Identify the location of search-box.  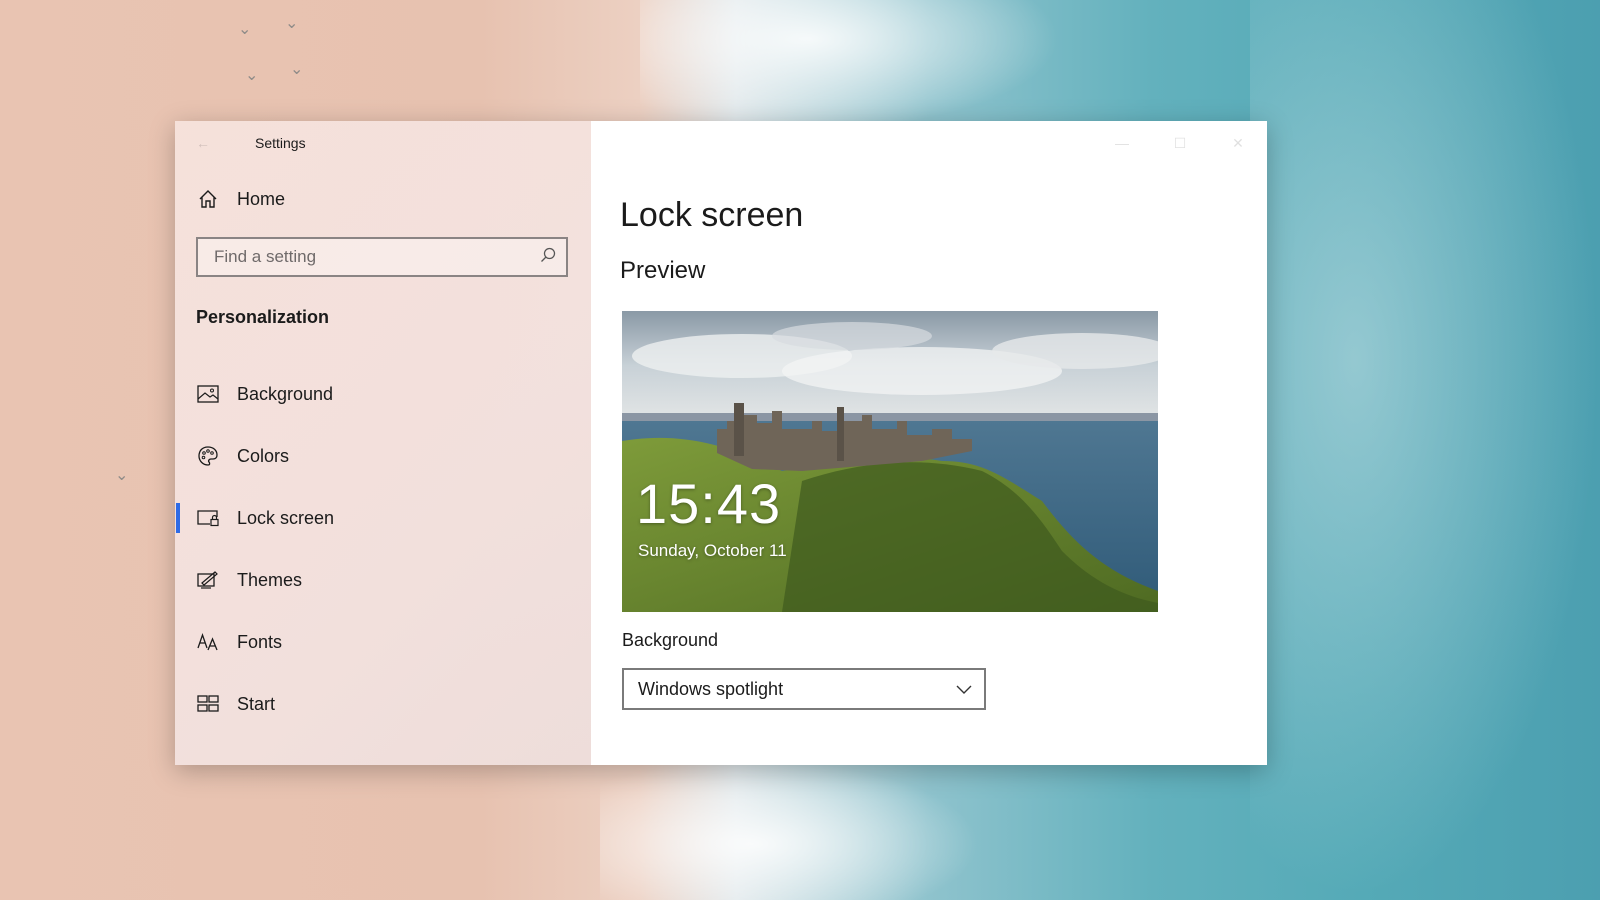
(382, 257).